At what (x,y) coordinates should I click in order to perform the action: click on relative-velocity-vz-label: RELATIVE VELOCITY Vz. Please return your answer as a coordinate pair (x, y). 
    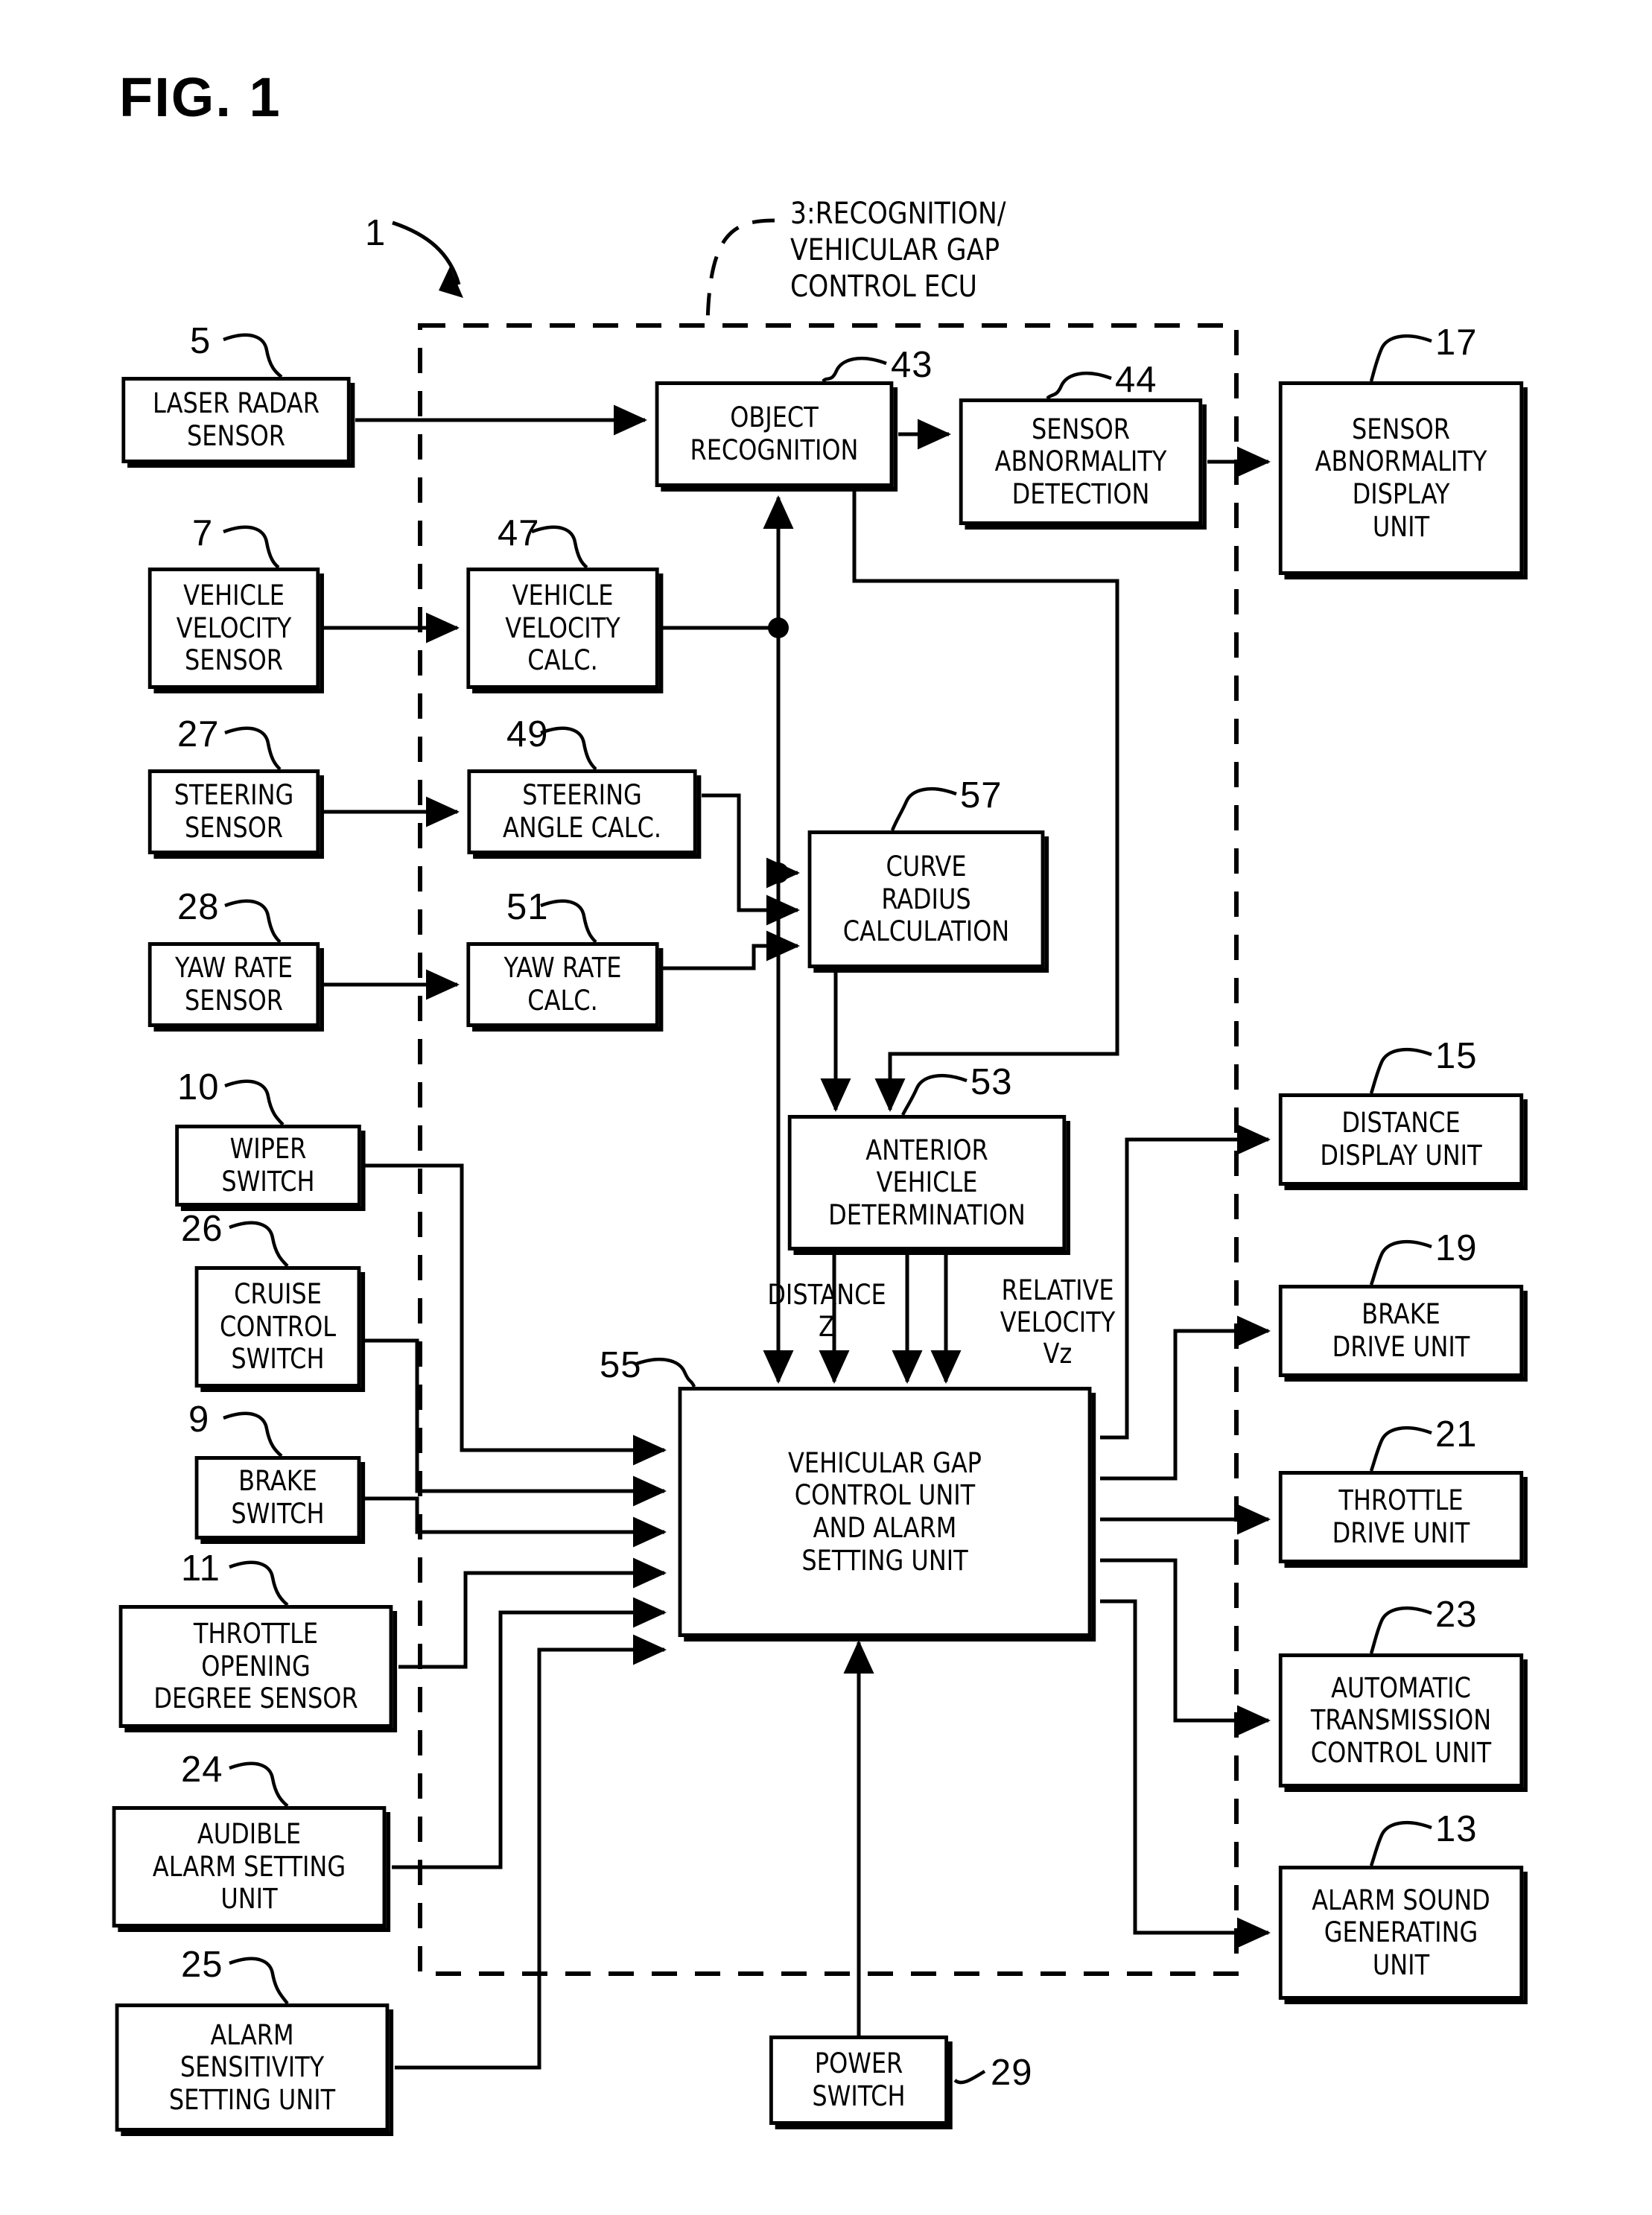
    Looking at the image, I should click on (1058, 1322).